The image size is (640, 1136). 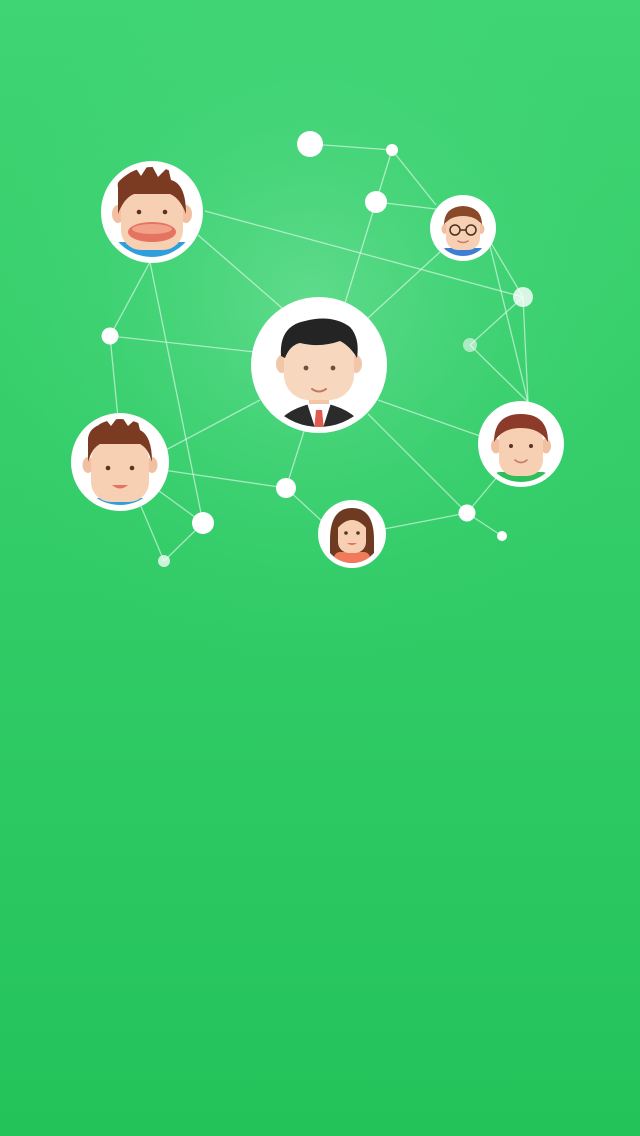 What do you see at coordinates (463, 228) in the screenshot?
I see `glasses-kid-avatar` at bounding box center [463, 228].